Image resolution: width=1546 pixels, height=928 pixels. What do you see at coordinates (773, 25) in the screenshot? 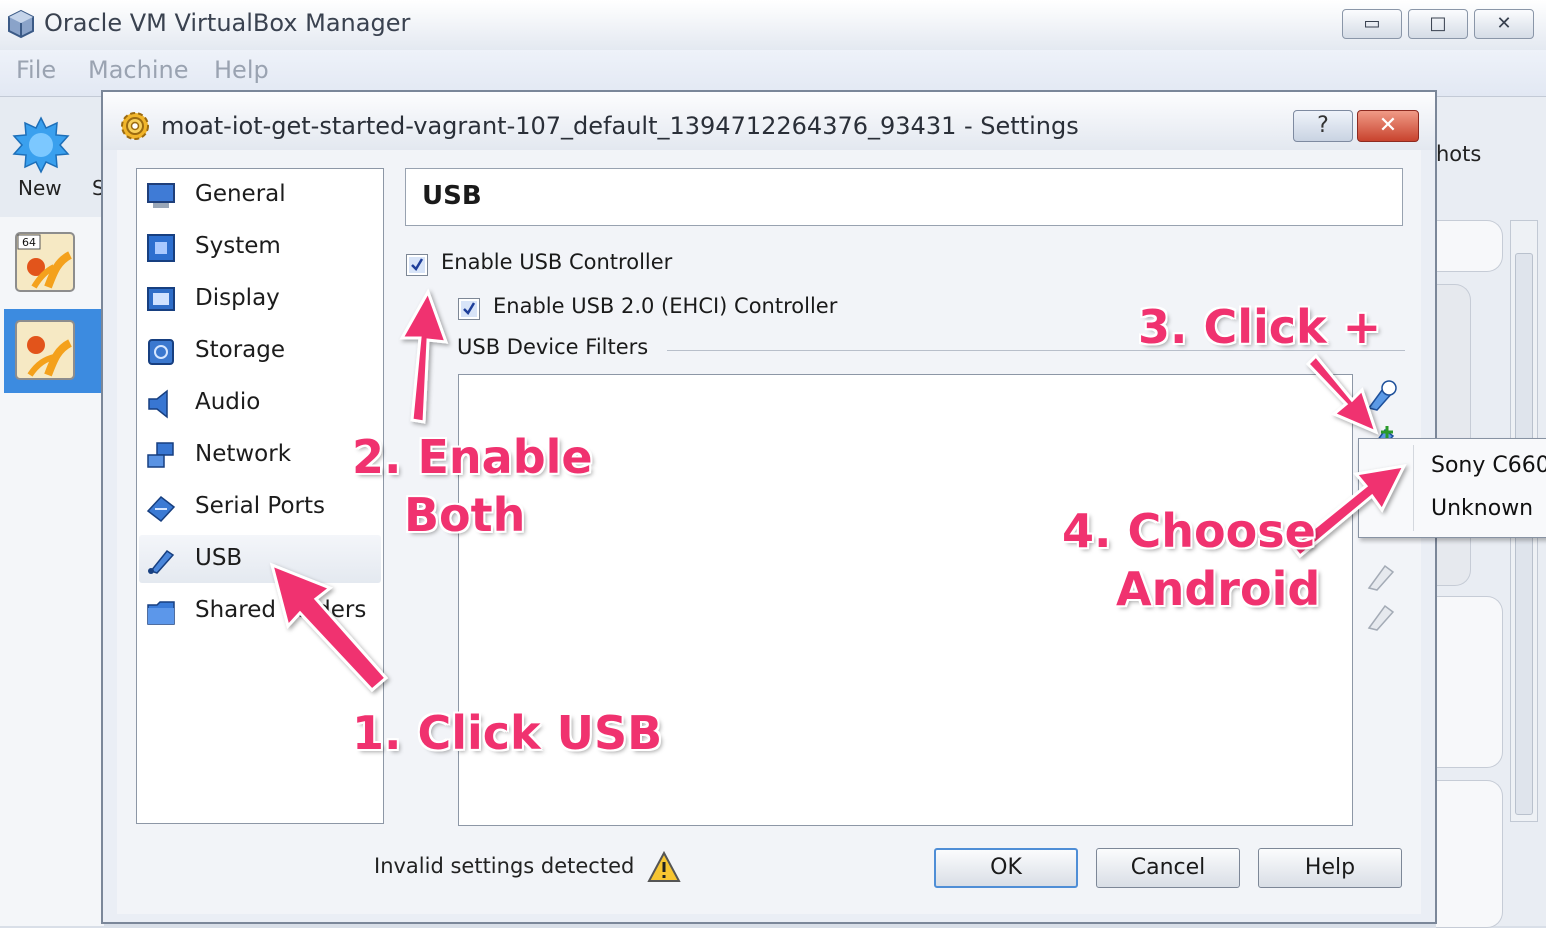
I see `main-title-bar: Oracle VM VirtualBox Manager ▭ □ ✕` at bounding box center [773, 25].